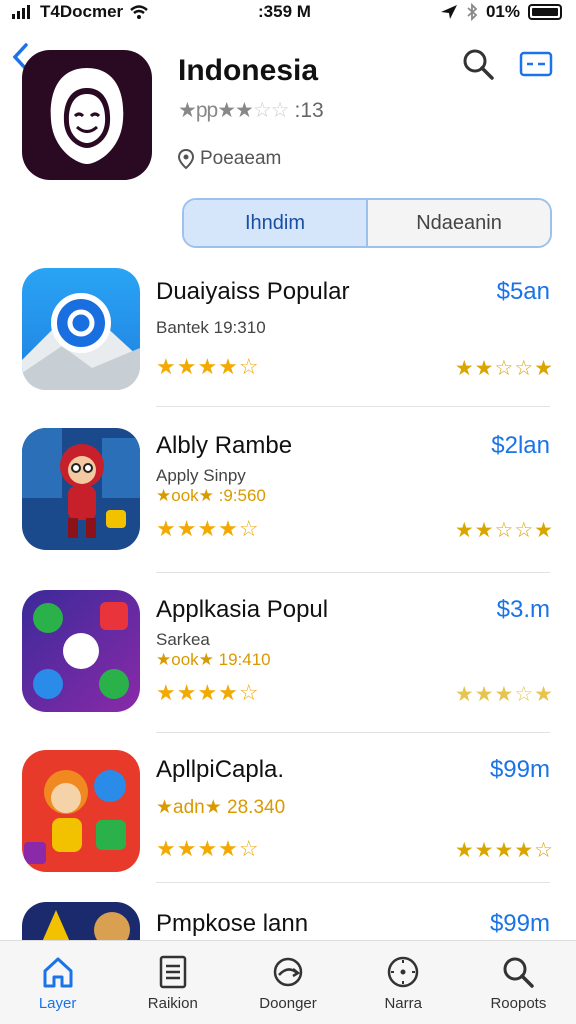 This screenshot has width=576, height=1024. I want to click on status-bar: T4Docmer :359 M 01%, so click(288, 13).